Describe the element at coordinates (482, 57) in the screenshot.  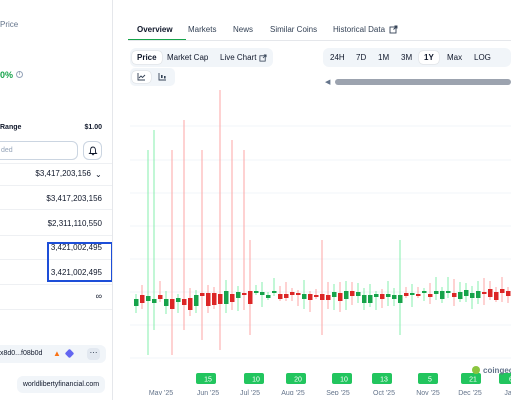
I see `log-scale-toggle: LOG` at that location.